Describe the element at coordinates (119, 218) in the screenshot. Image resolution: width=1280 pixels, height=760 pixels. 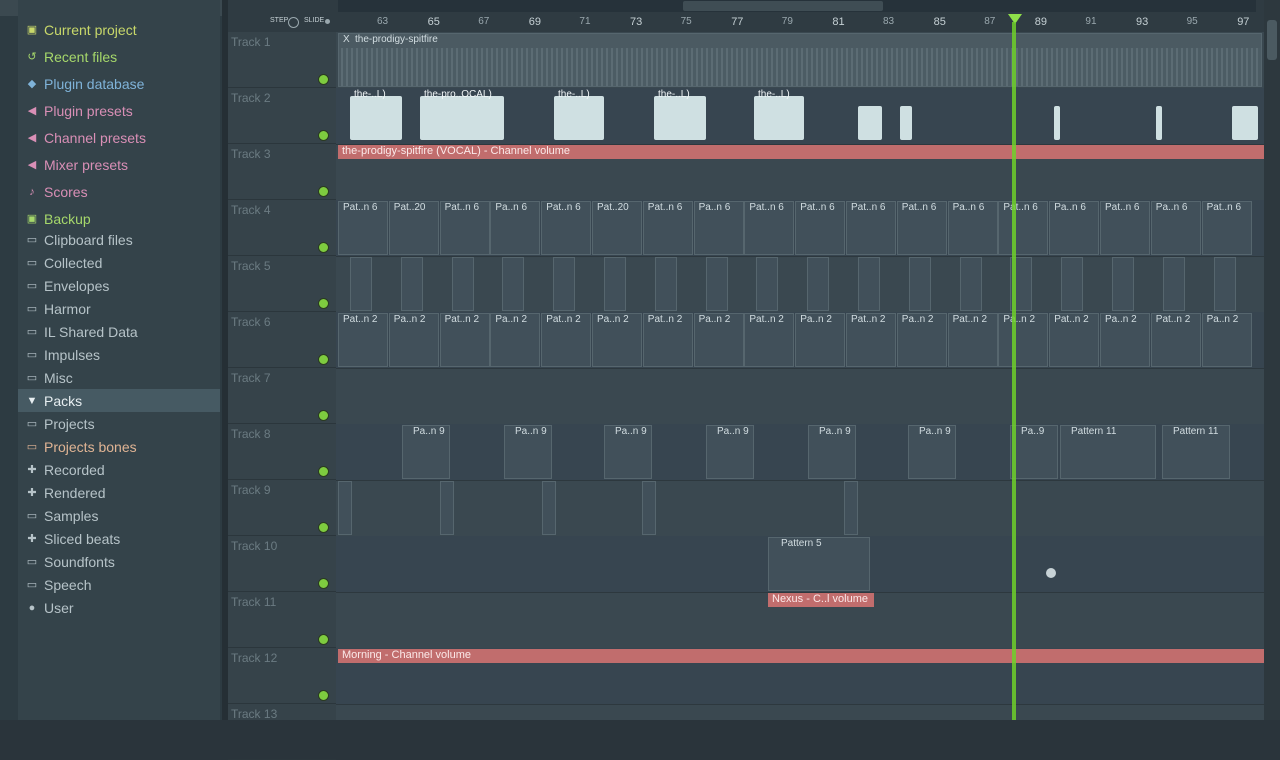
I see `browser-item-backup: ▣ Backup` at that location.